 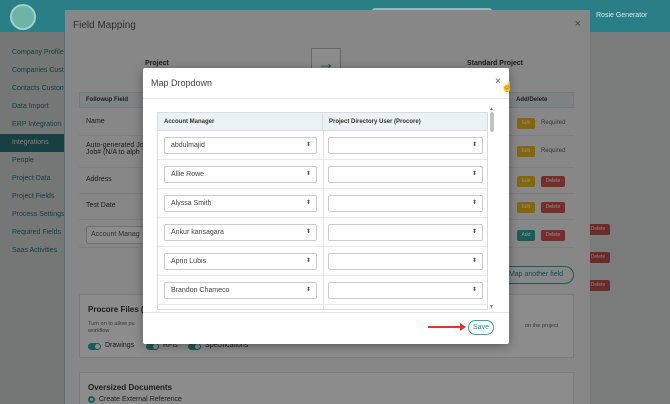 What do you see at coordinates (492, 209) in the screenshot?
I see `table-scrollbar: ▲ ▼` at bounding box center [492, 209].